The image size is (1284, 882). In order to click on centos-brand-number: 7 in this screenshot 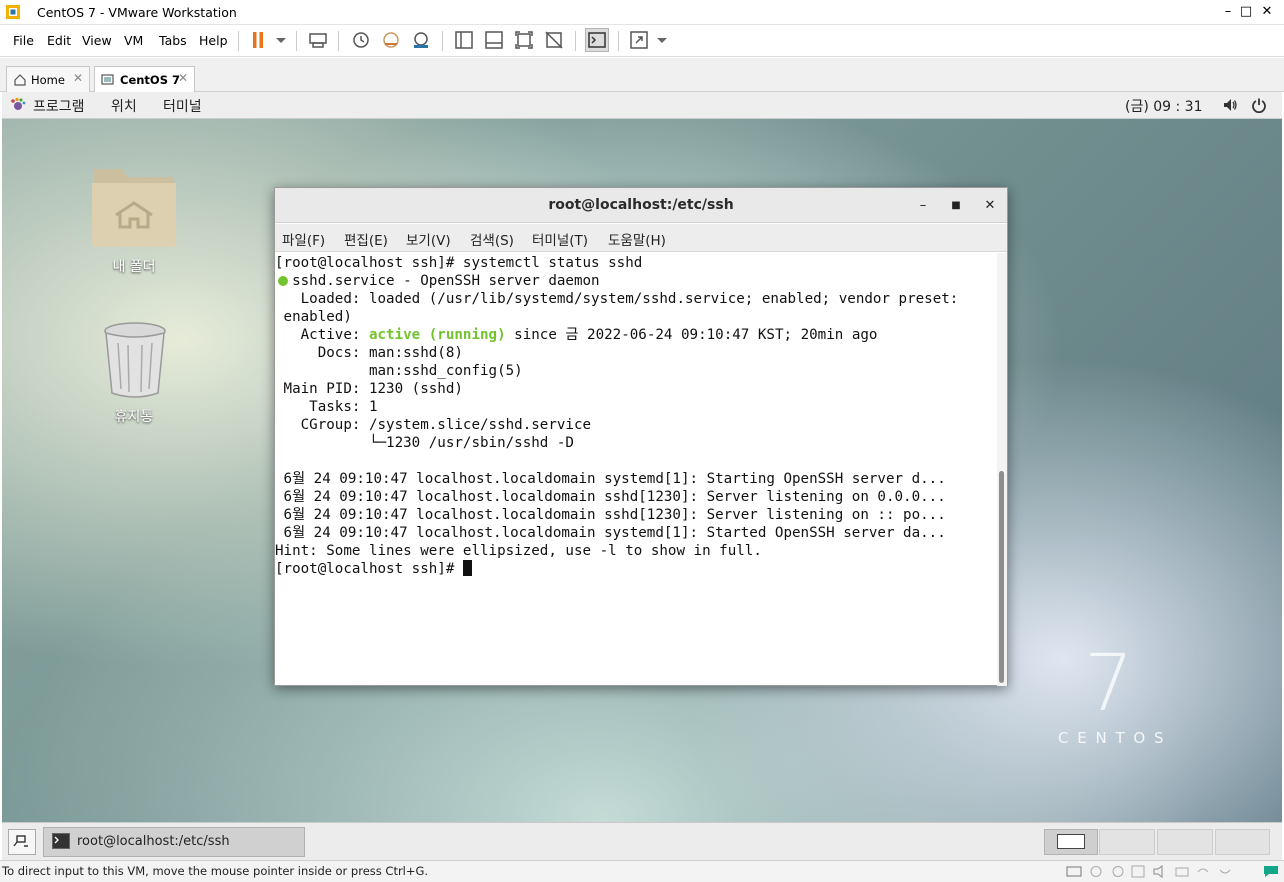, I will do `click(1109, 684)`.